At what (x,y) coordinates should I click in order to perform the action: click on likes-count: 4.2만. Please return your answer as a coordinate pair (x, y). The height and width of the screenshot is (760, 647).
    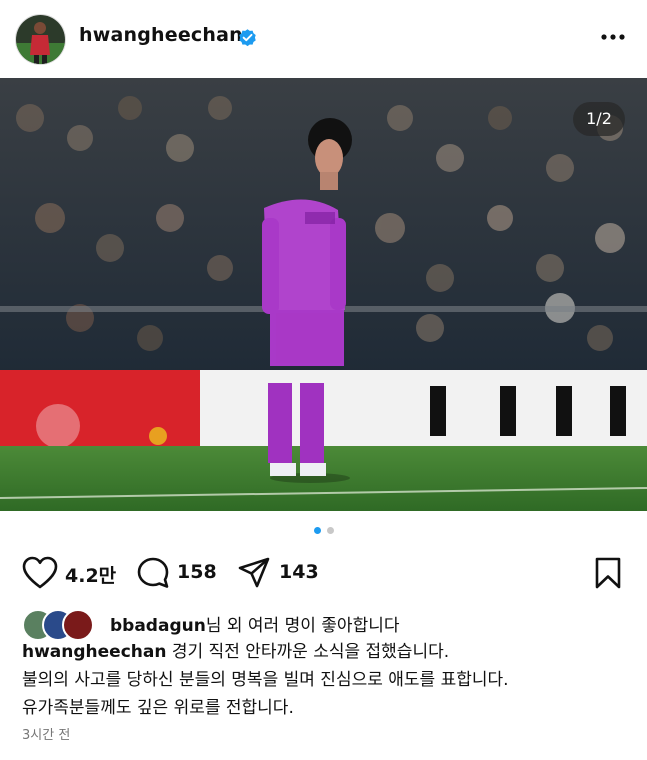
    Looking at the image, I should click on (90, 574).